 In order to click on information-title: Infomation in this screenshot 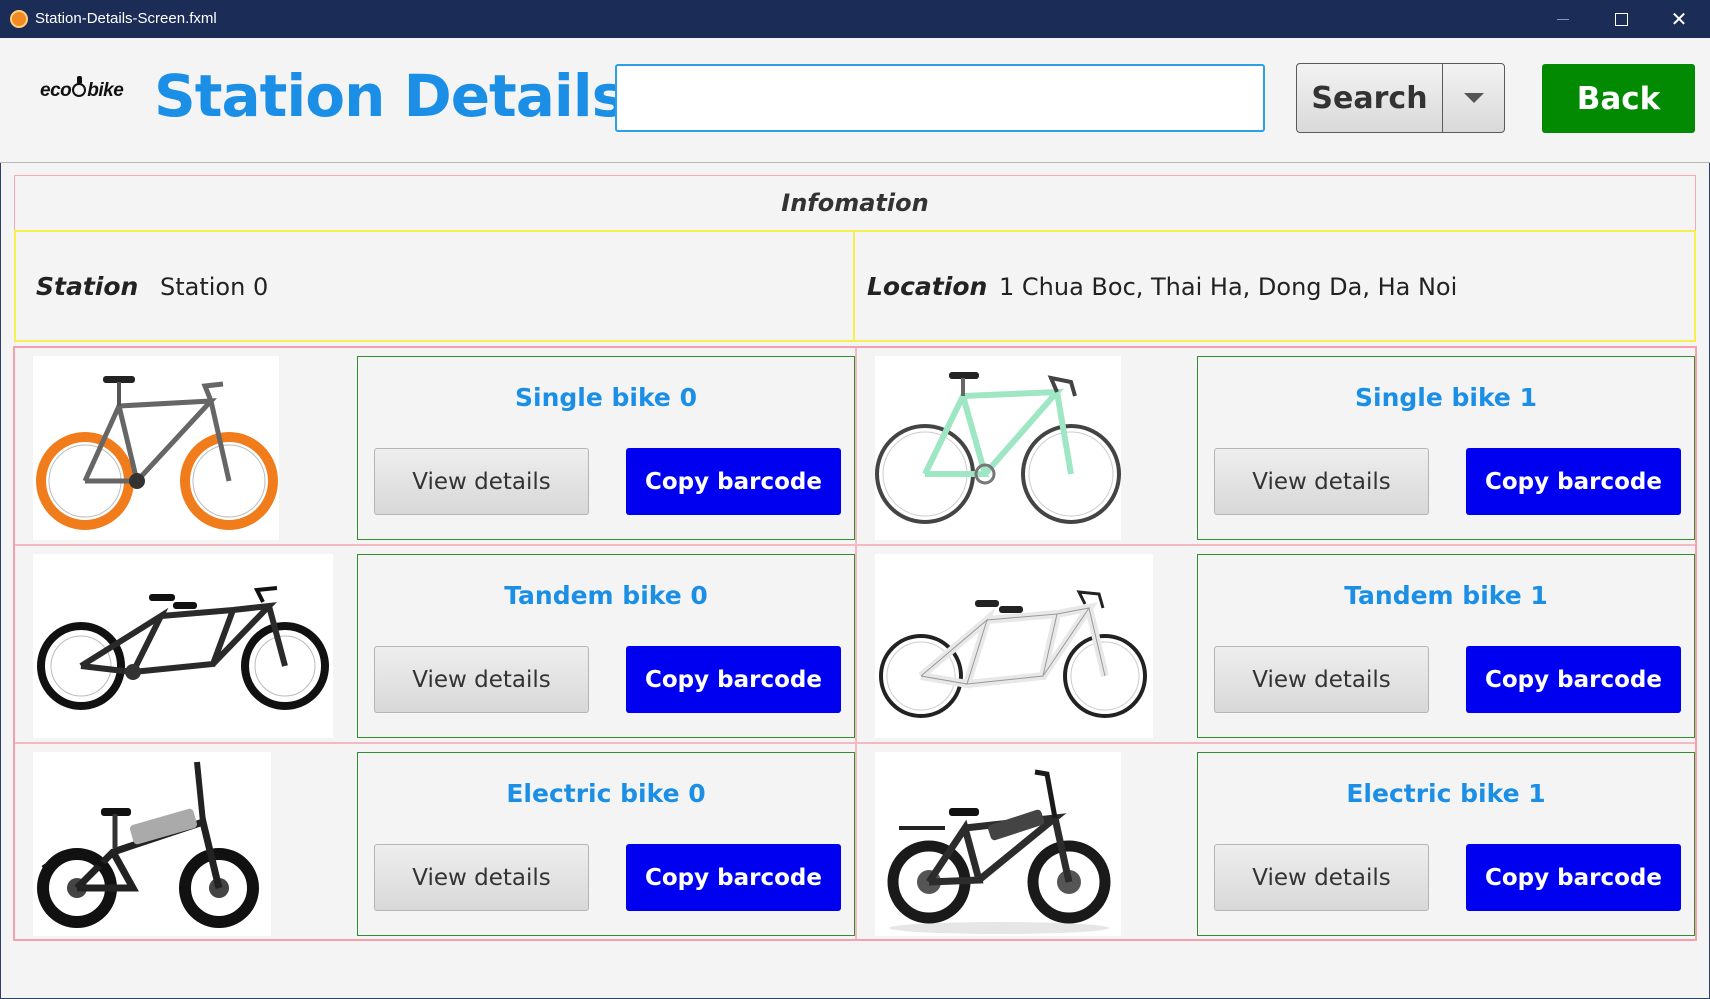, I will do `click(855, 203)`.